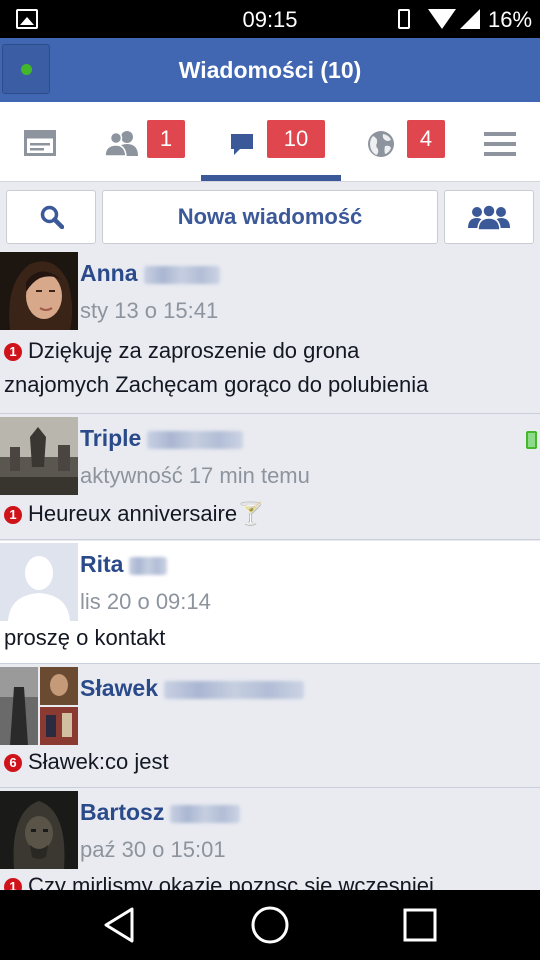  Describe the element at coordinates (404, 19) in the screenshot. I see `vibrate-icon` at that location.